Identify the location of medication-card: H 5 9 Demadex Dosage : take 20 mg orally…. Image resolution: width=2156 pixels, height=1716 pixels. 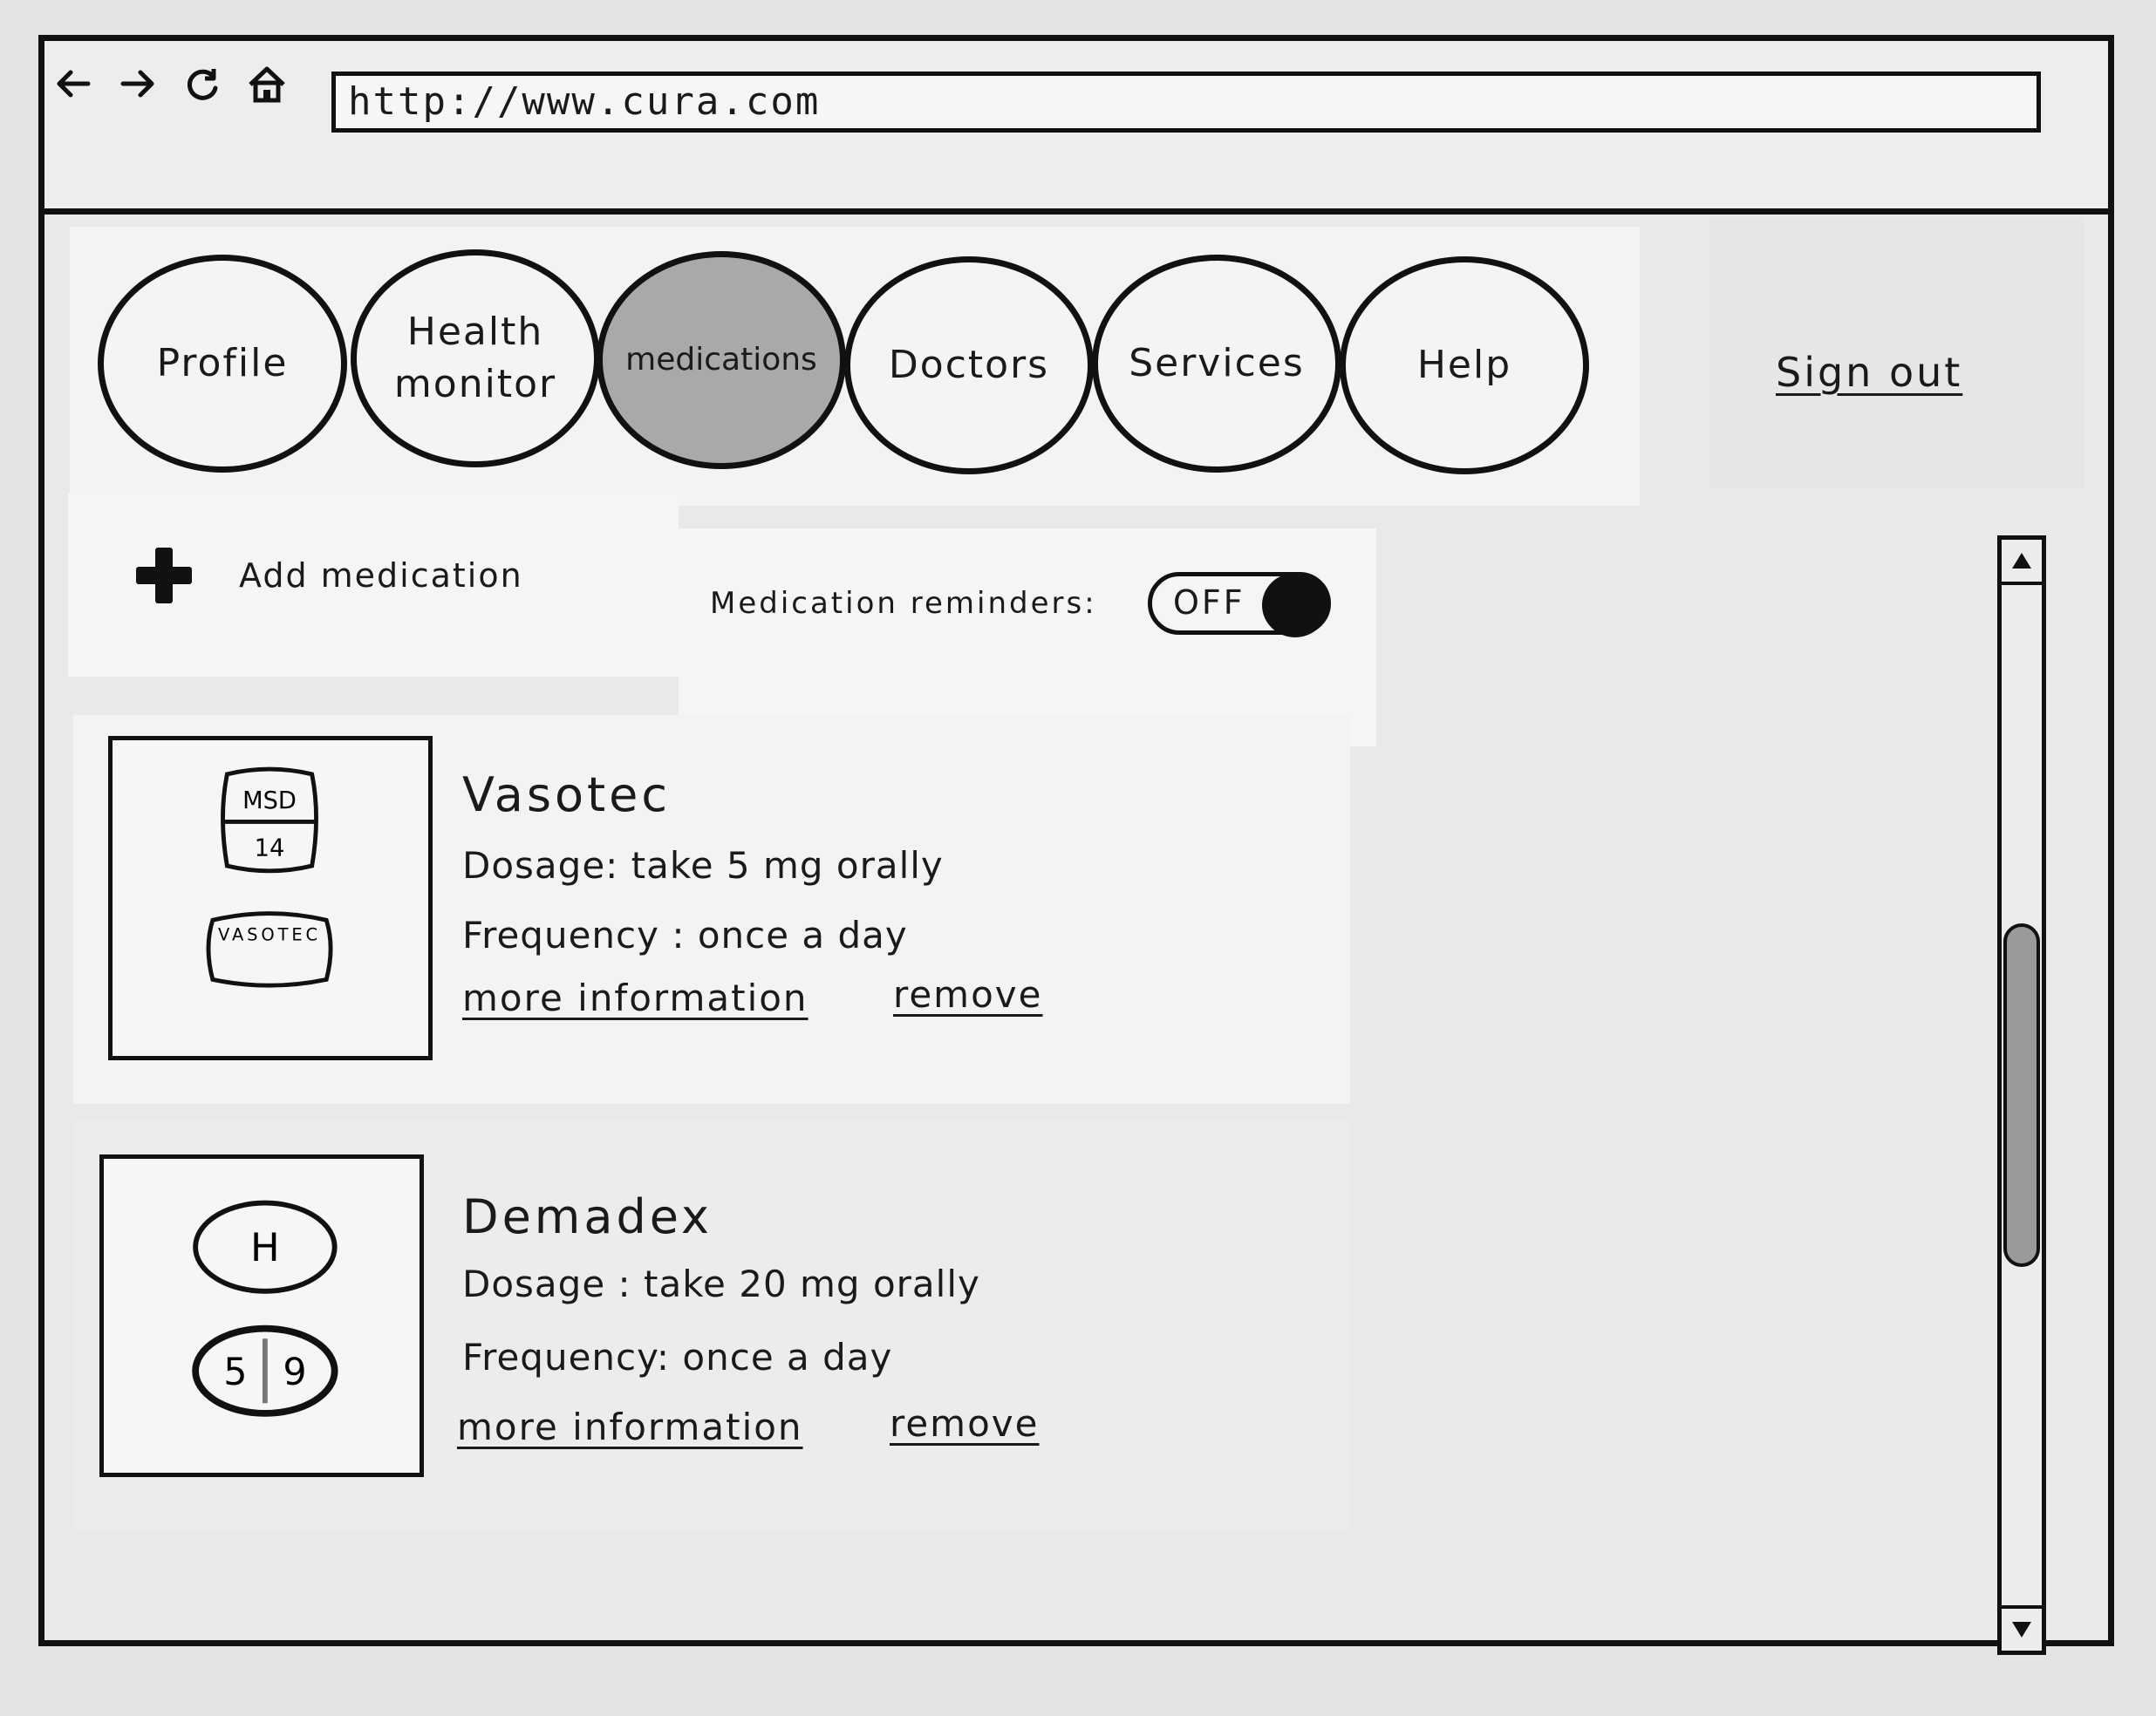
(711, 1325).